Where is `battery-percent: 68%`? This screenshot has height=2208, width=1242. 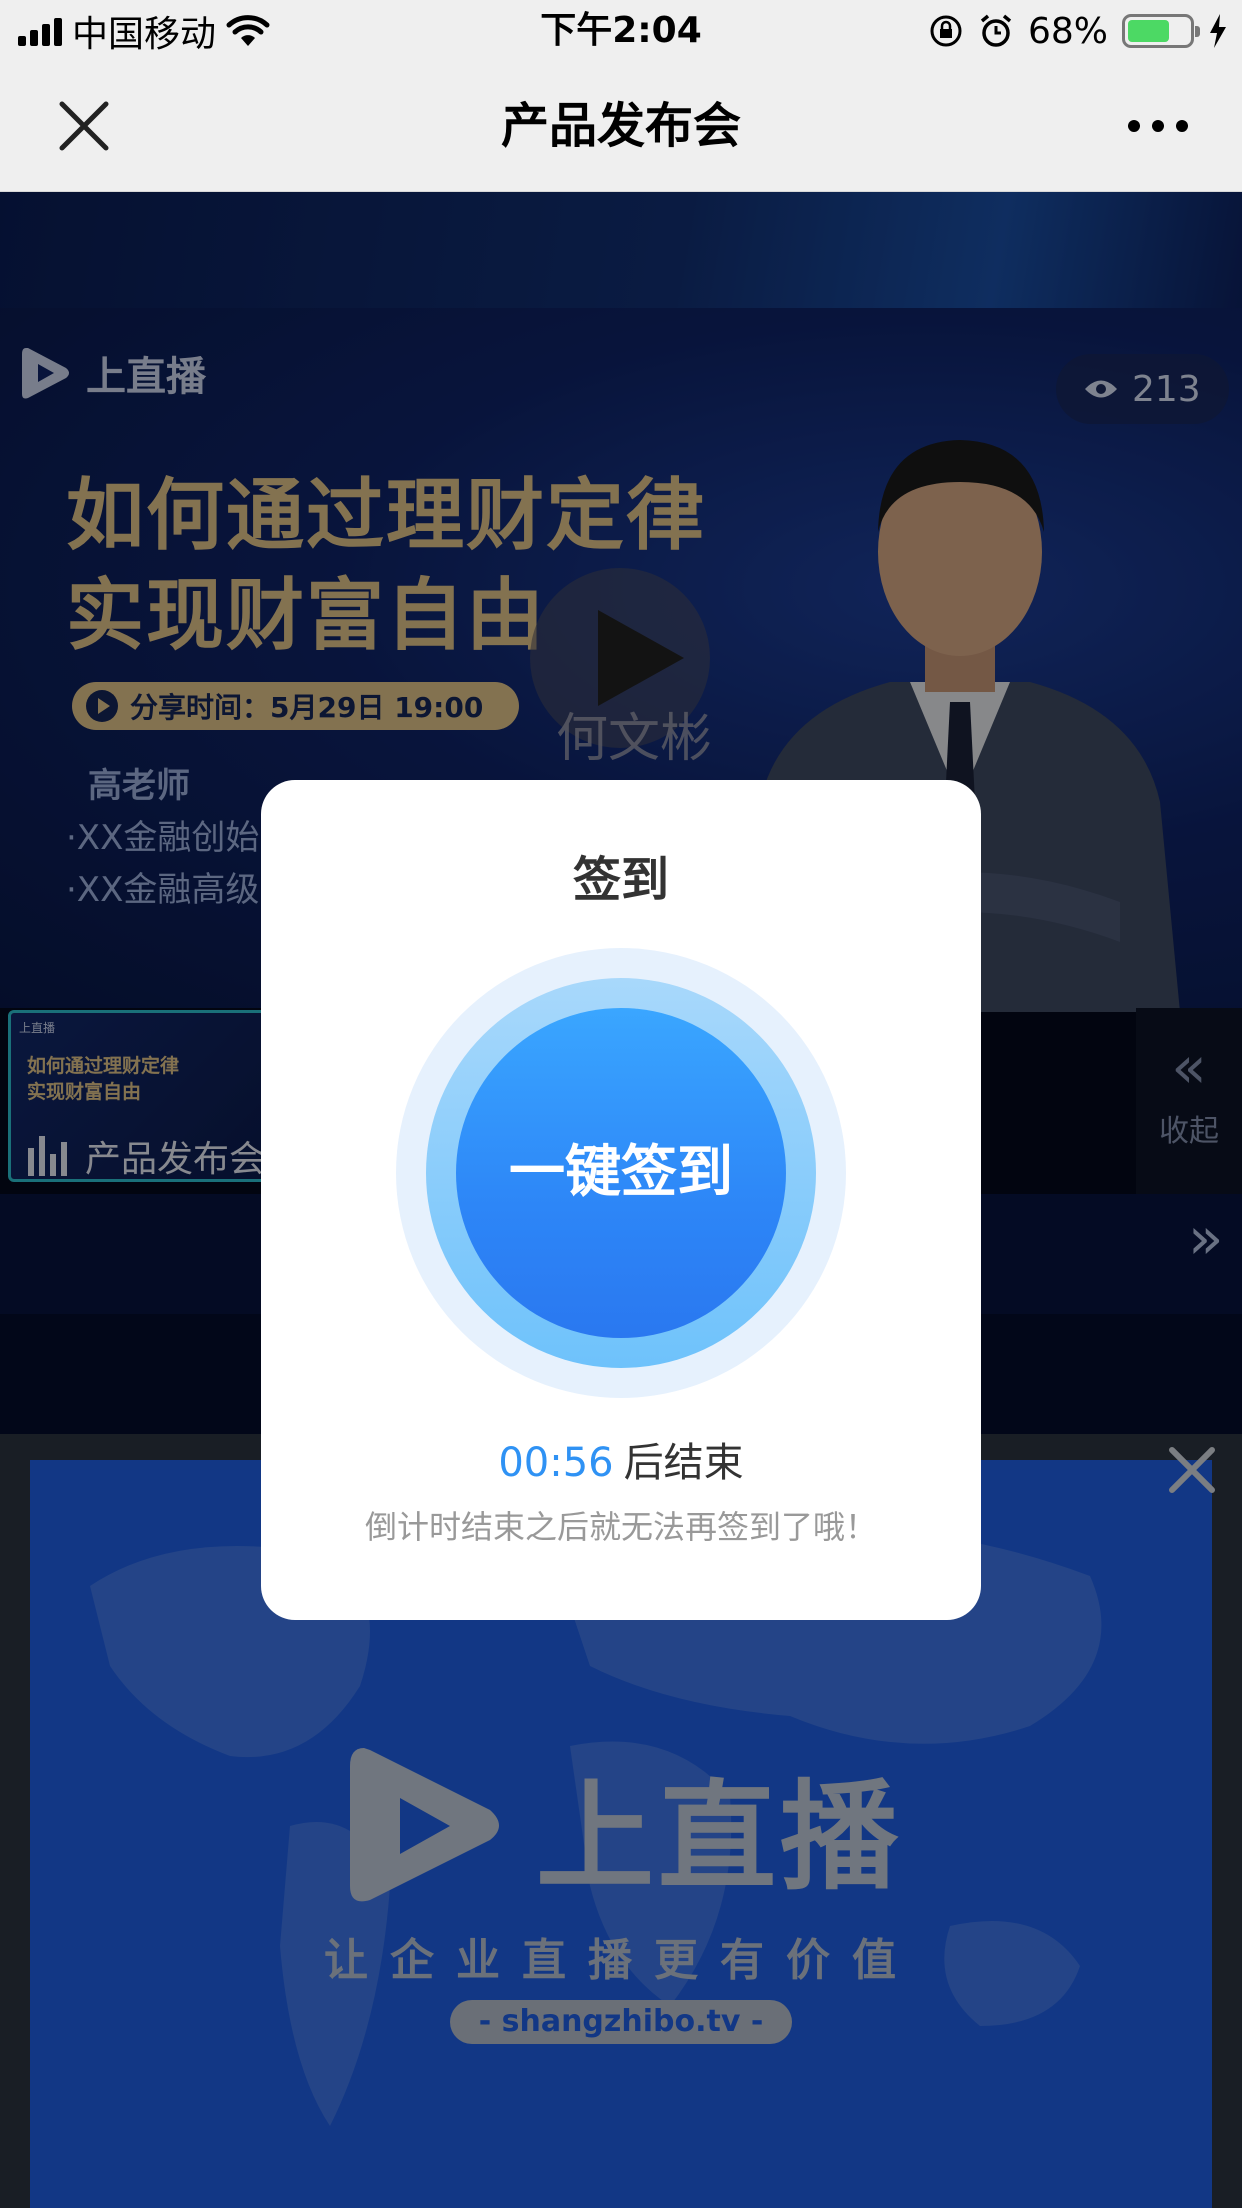 battery-percent: 68% is located at coordinates (1067, 31).